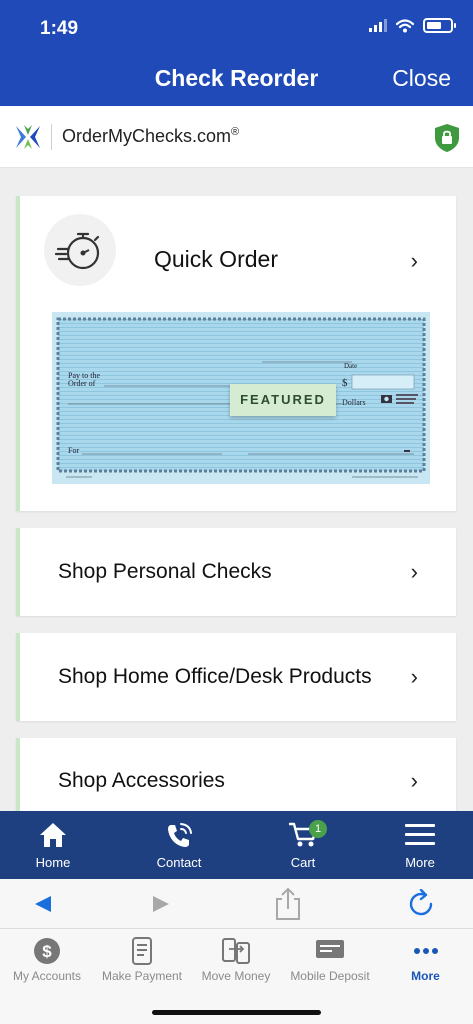 This screenshot has height=1024, width=473. What do you see at coordinates (142, 976) in the screenshot?
I see `nav-make-payment-label: Make Payment` at bounding box center [142, 976].